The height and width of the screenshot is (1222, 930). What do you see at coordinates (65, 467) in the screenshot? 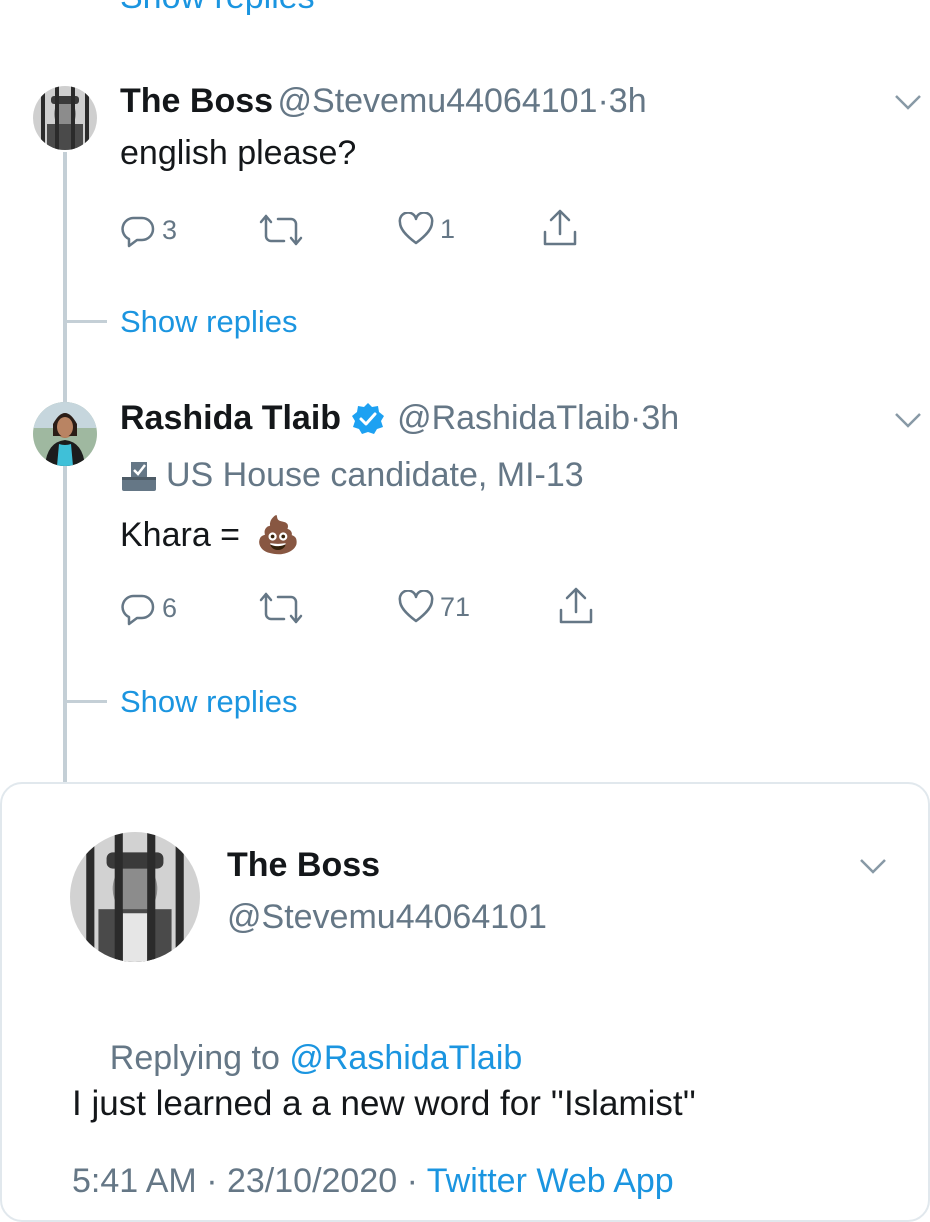
I see `thread-line` at bounding box center [65, 467].